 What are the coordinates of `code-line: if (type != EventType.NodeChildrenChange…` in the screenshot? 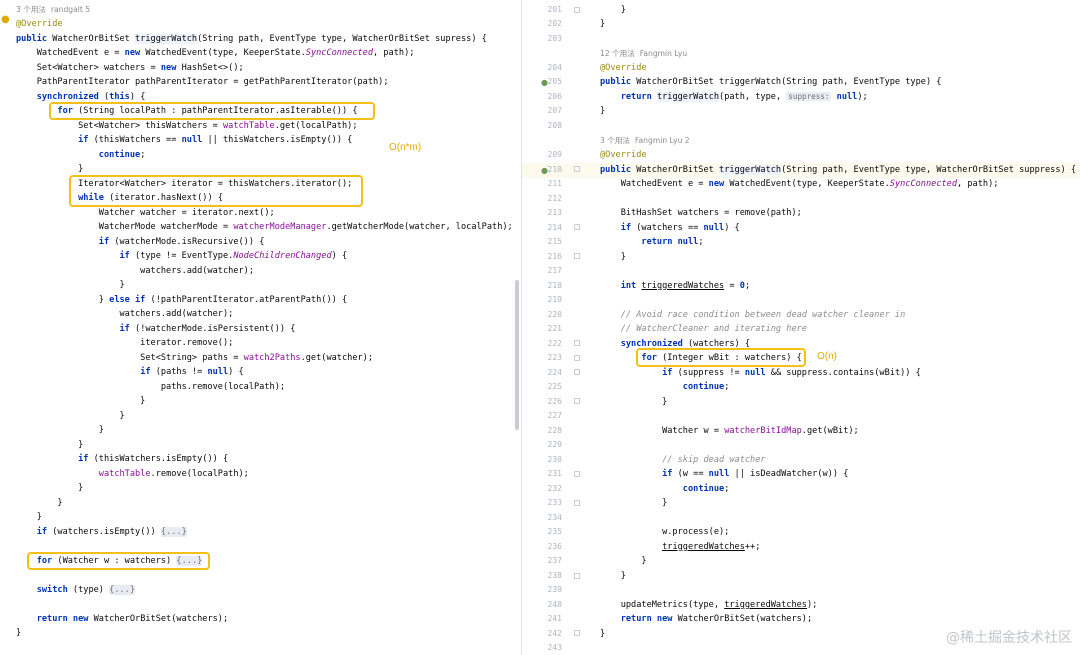 It's located at (233, 256).